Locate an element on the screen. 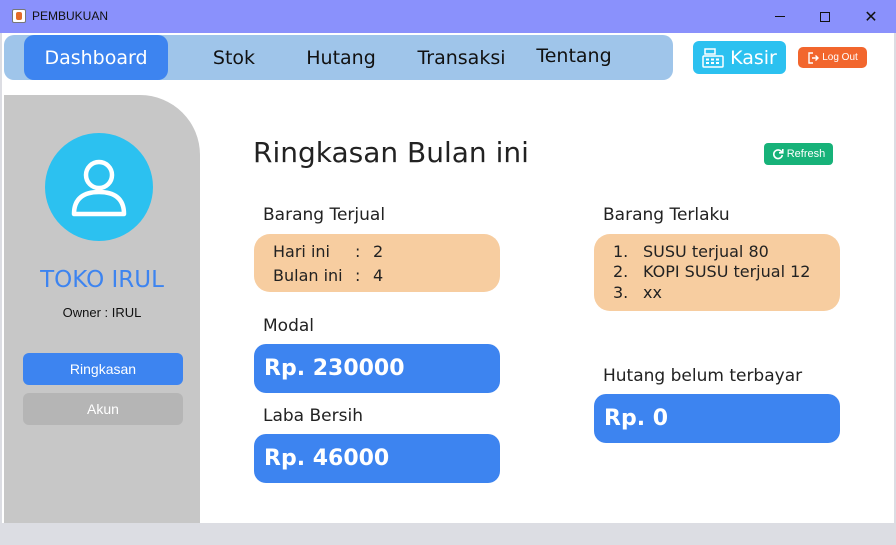 The height and width of the screenshot is (545, 896). nav-dashboard: Dashboard is located at coordinates (96, 57).